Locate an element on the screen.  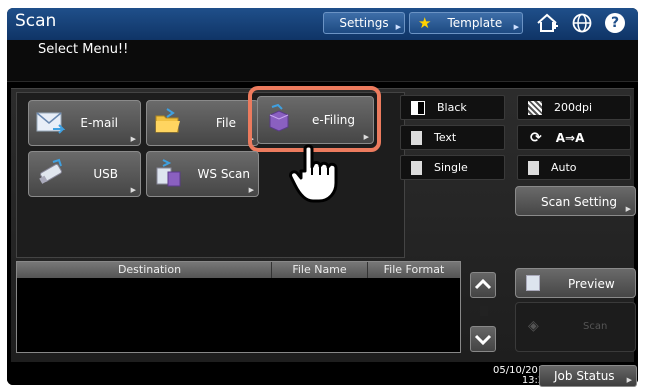
scan-setting-label: Scan Setting is located at coordinates (579, 202).